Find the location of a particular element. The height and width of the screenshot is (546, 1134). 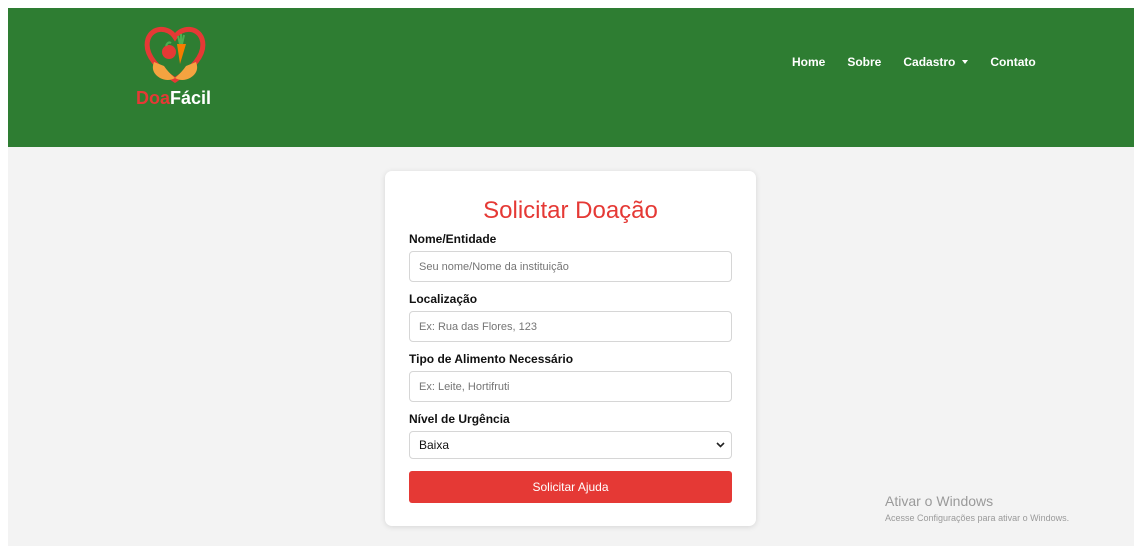

nav-cadastro-label: Cadastro is located at coordinates (929, 62).